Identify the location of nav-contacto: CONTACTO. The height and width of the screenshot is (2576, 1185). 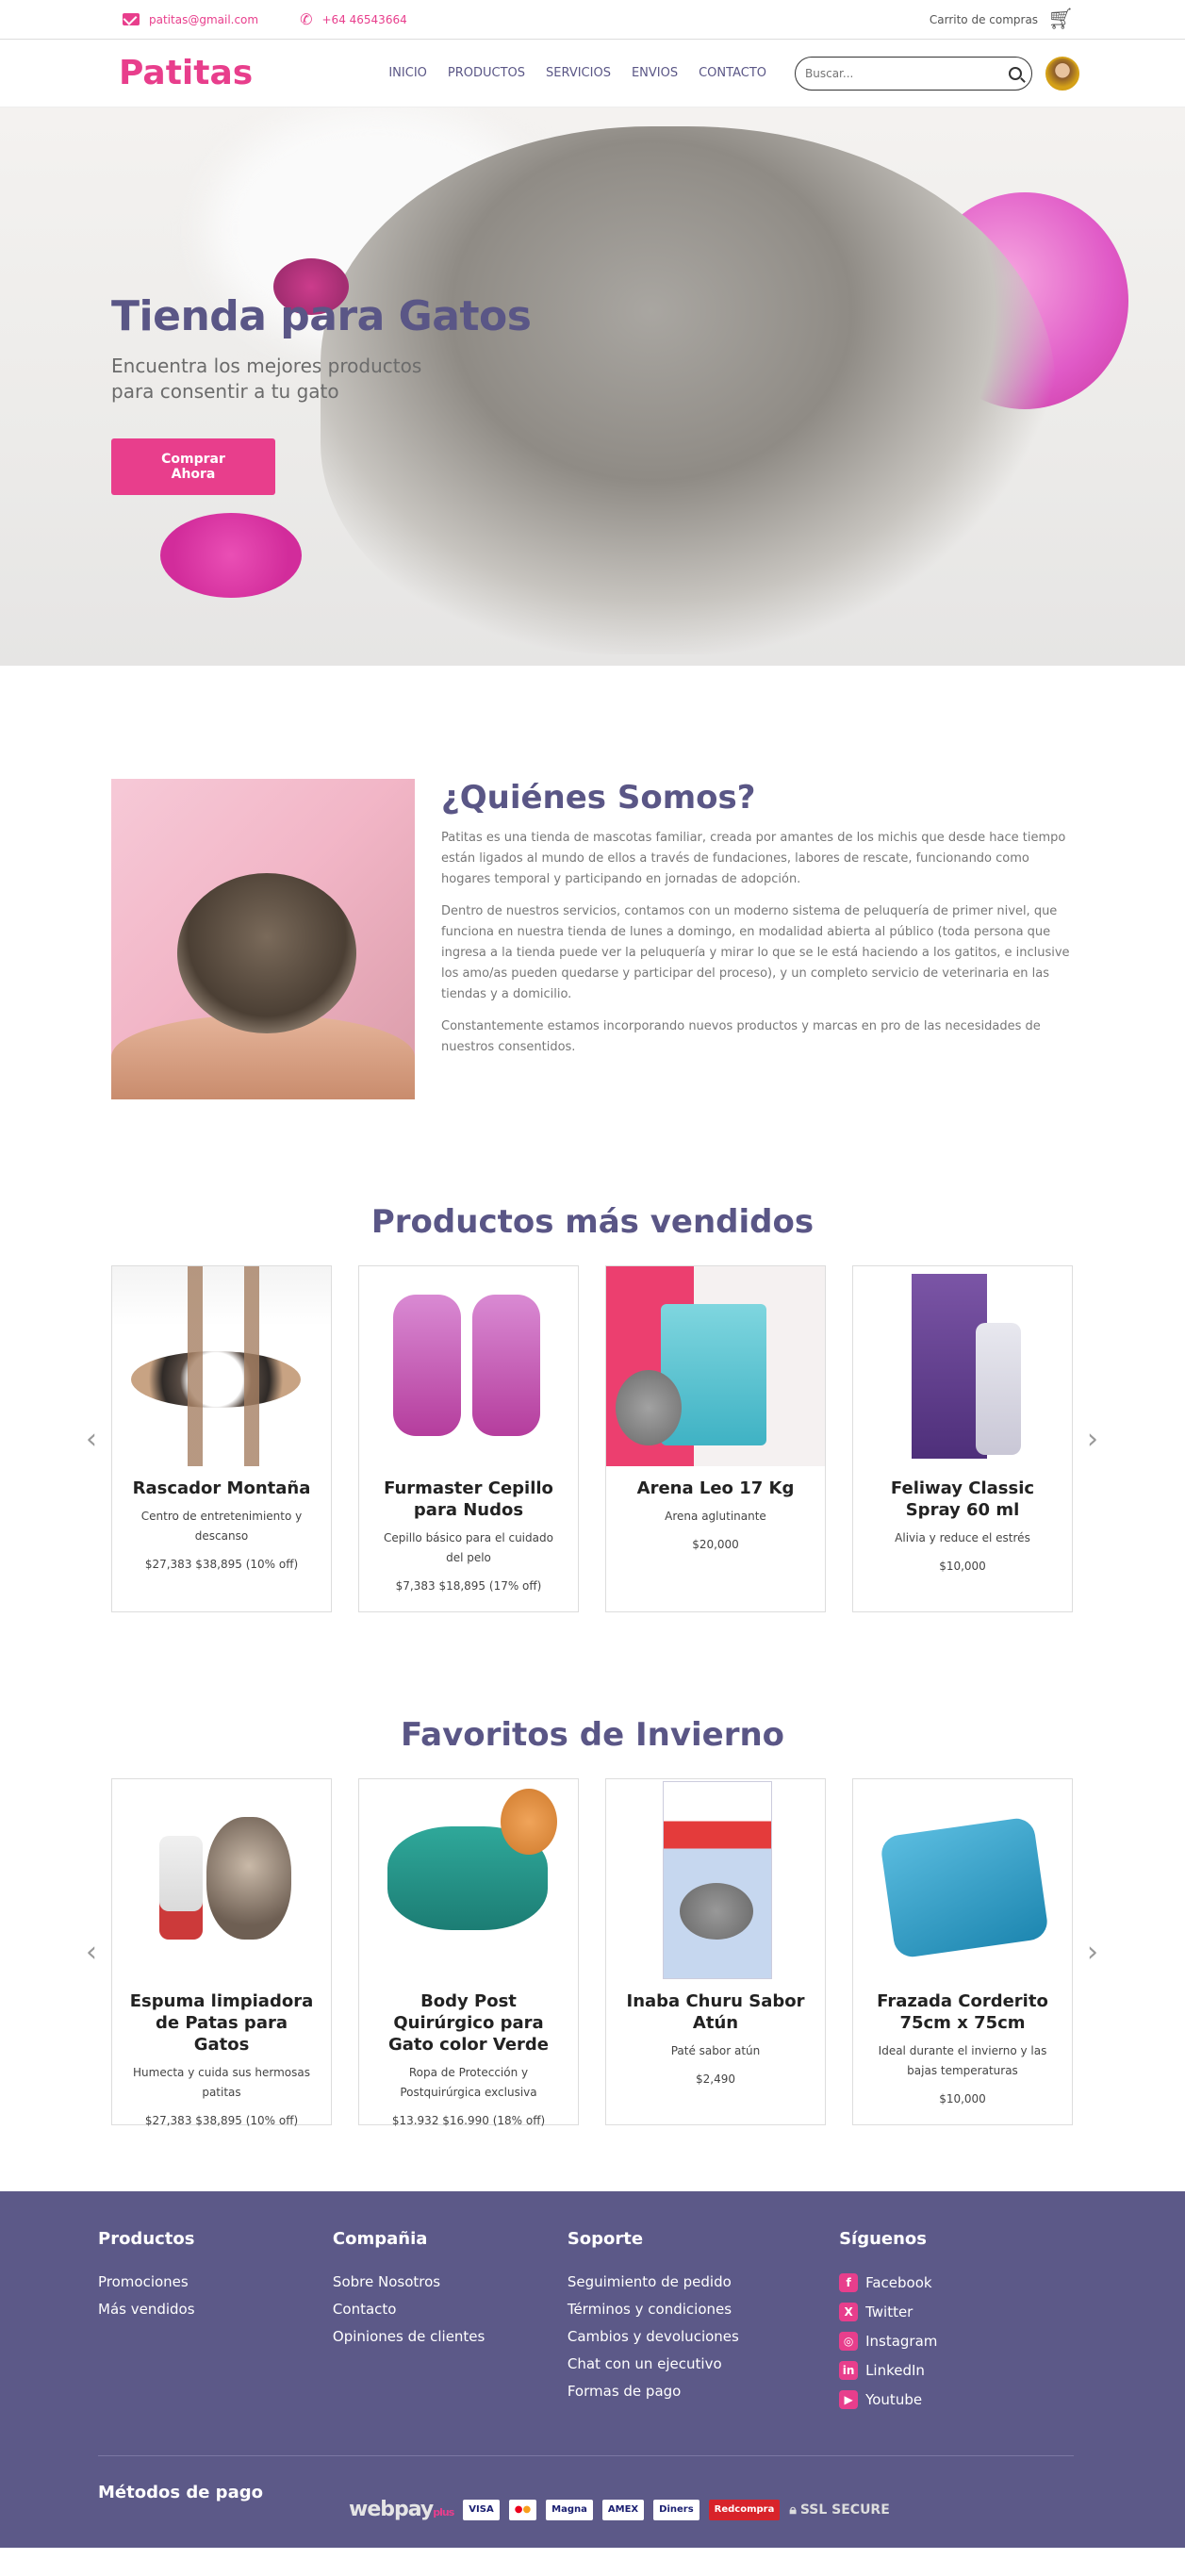
(733, 73).